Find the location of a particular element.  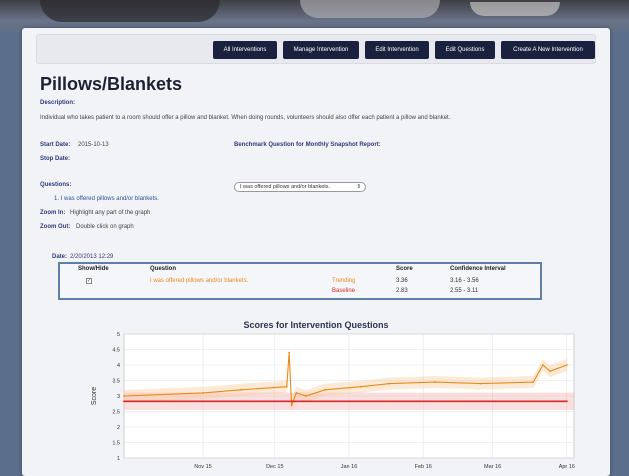

zoom-in-label: Zoom In: is located at coordinates (53, 213).